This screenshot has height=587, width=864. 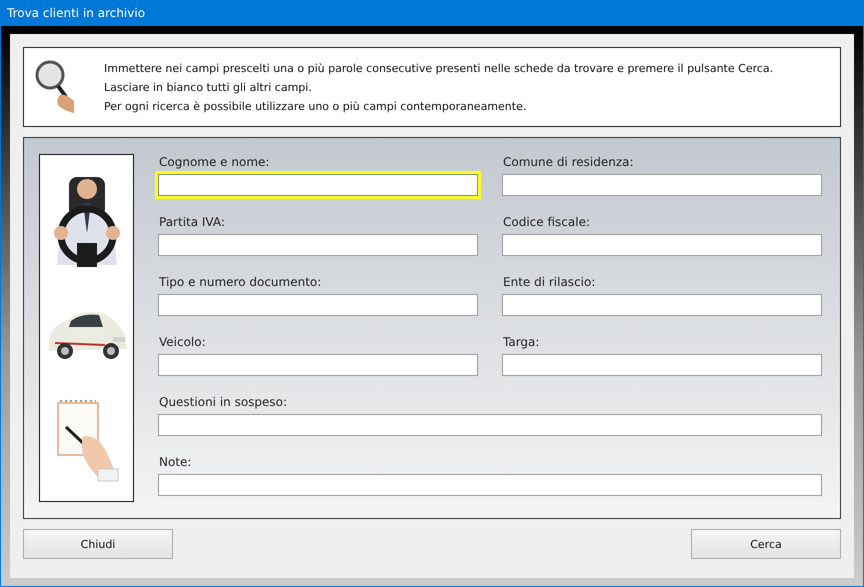 What do you see at coordinates (316, 106) in the screenshot?
I see `instruction-text: Per ogni ricerca è possibile utilizzare uno o più campi contemporaneamente.` at bounding box center [316, 106].